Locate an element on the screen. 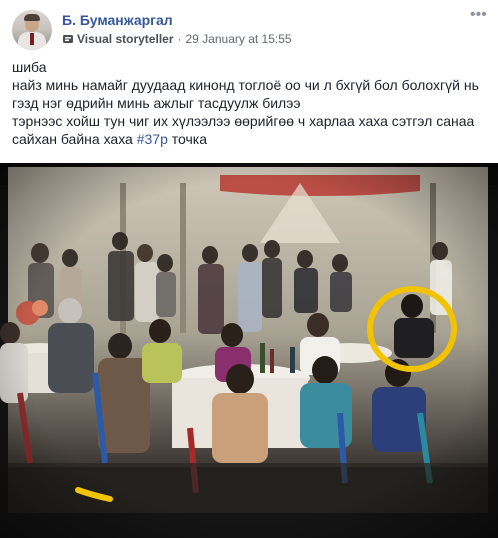 Image resolution: width=498 pixels, height=538 pixels. avatar-tie is located at coordinates (32, 39).